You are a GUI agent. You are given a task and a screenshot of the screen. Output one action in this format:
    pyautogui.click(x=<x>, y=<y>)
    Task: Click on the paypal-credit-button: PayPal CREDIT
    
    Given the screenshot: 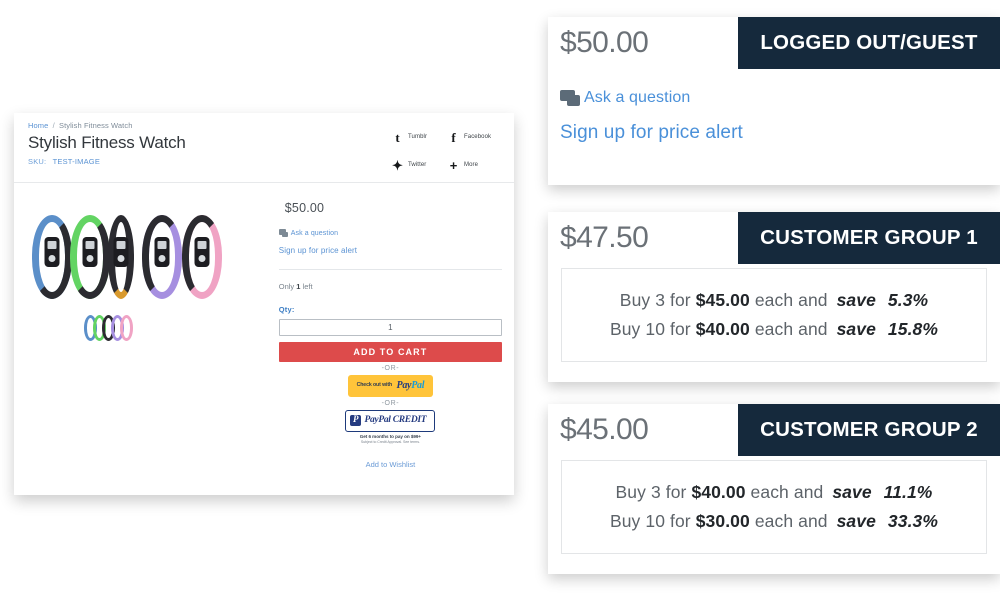 What is the action you would take?
    pyautogui.click(x=390, y=421)
    